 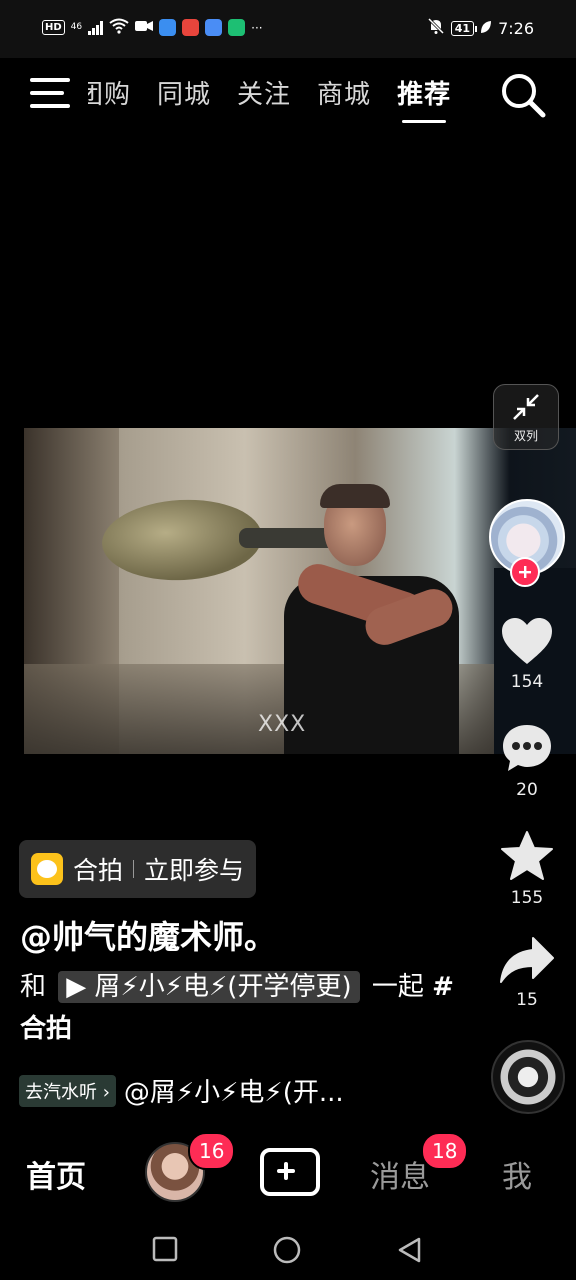 What do you see at coordinates (527, 1000) in the screenshot?
I see `share-count: 15` at bounding box center [527, 1000].